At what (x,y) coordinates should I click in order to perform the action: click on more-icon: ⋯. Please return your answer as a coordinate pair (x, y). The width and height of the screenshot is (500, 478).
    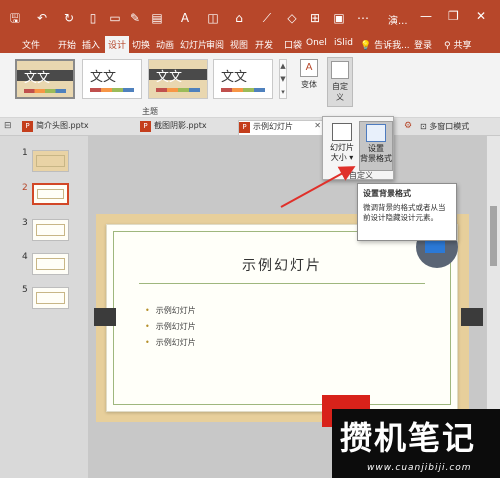
    Looking at the image, I should click on (363, 18).